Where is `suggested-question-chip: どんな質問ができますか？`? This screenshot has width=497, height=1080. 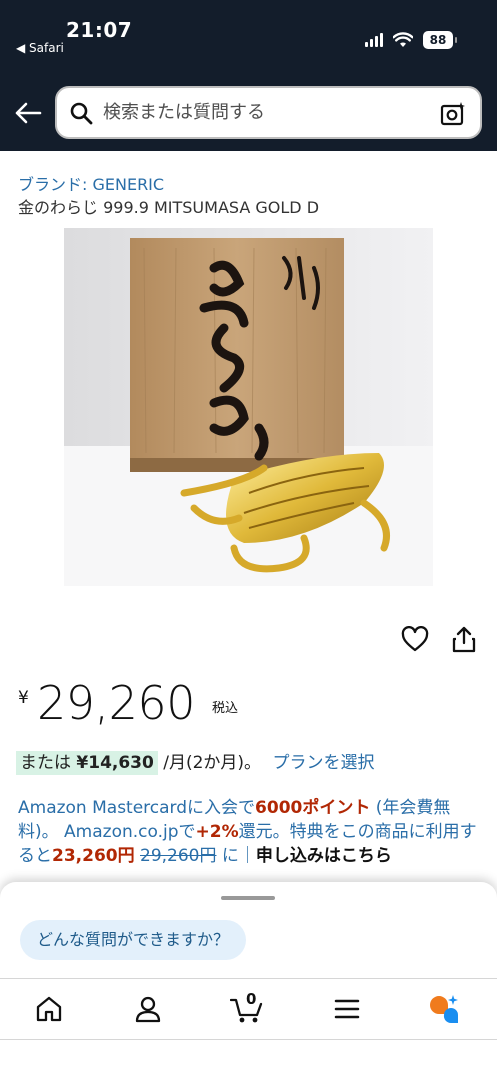 suggested-question-chip: どんな質問ができますか？ is located at coordinates (133, 940).